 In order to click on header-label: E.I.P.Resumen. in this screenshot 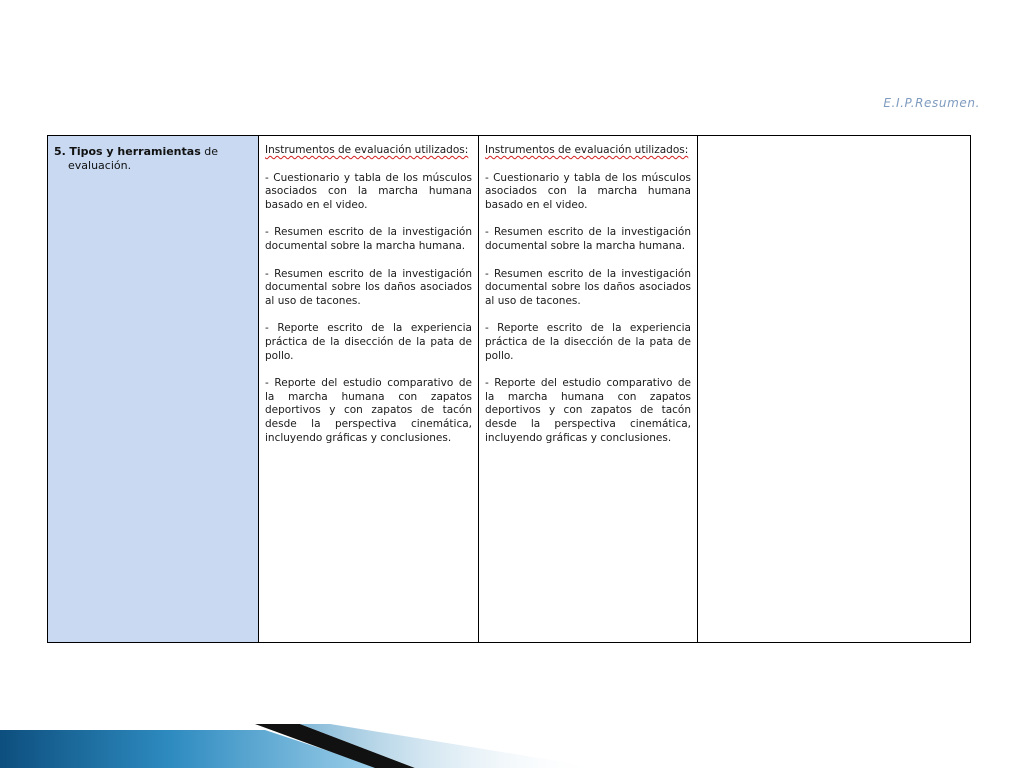, I will do `click(931, 103)`.